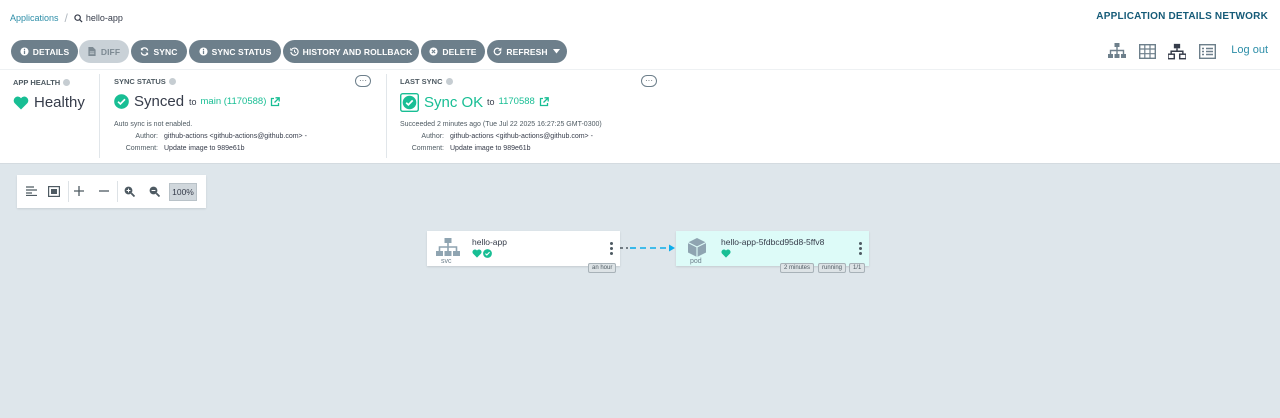 Image resolution: width=1280 pixels, height=418 pixels. What do you see at coordinates (159, 101) in the screenshot?
I see `sync-status-value: Synced` at bounding box center [159, 101].